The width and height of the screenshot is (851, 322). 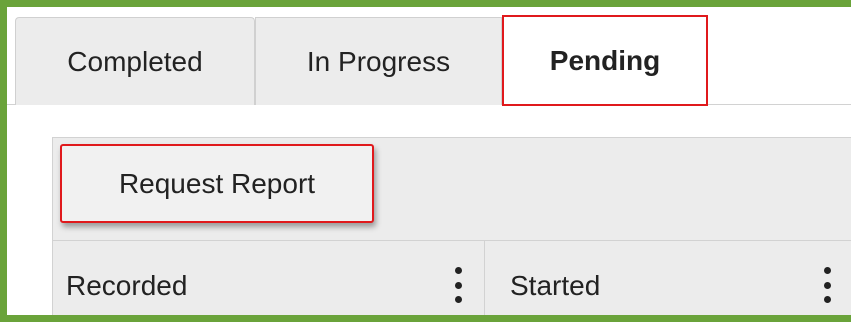 I want to click on request-report-button: Request Report, so click(x=217, y=183).